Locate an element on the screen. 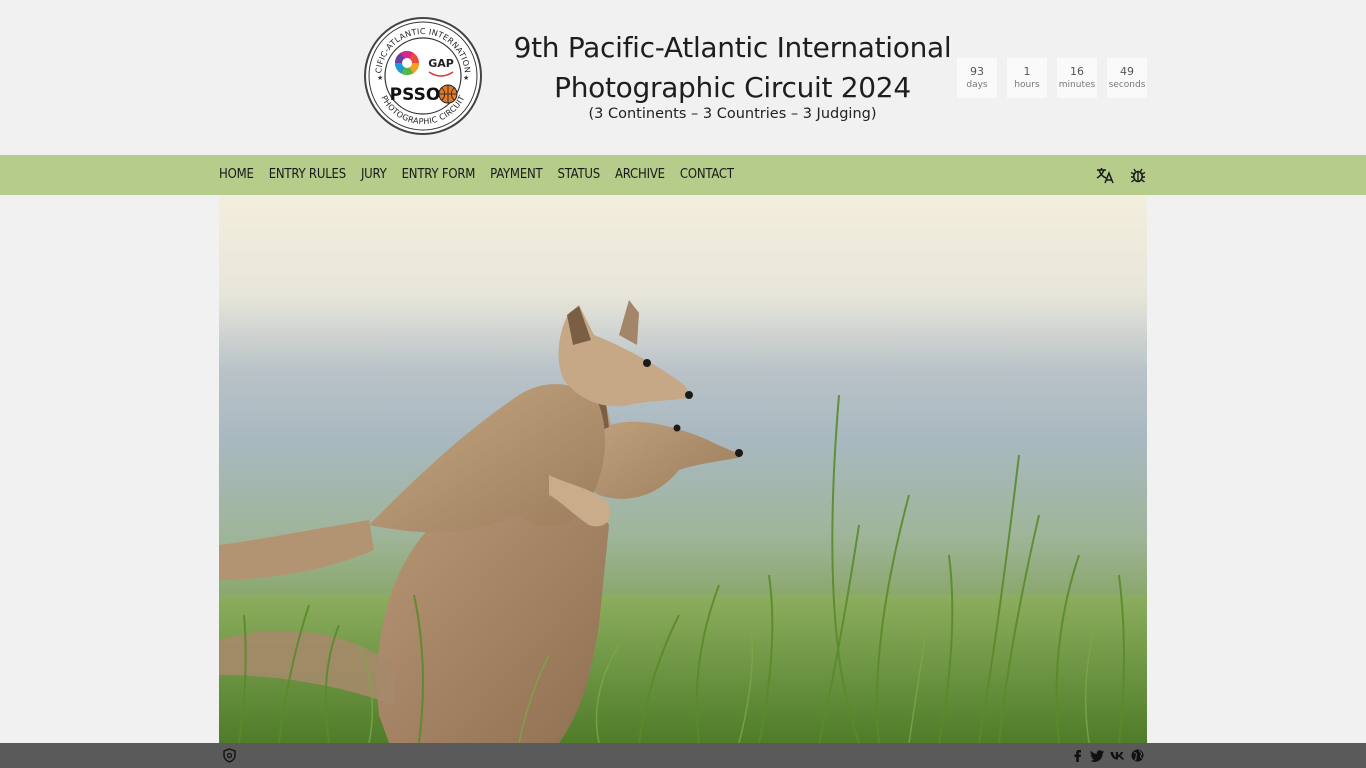 This screenshot has height=768, width=1366. nav-item-home: HOME is located at coordinates (236, 175).